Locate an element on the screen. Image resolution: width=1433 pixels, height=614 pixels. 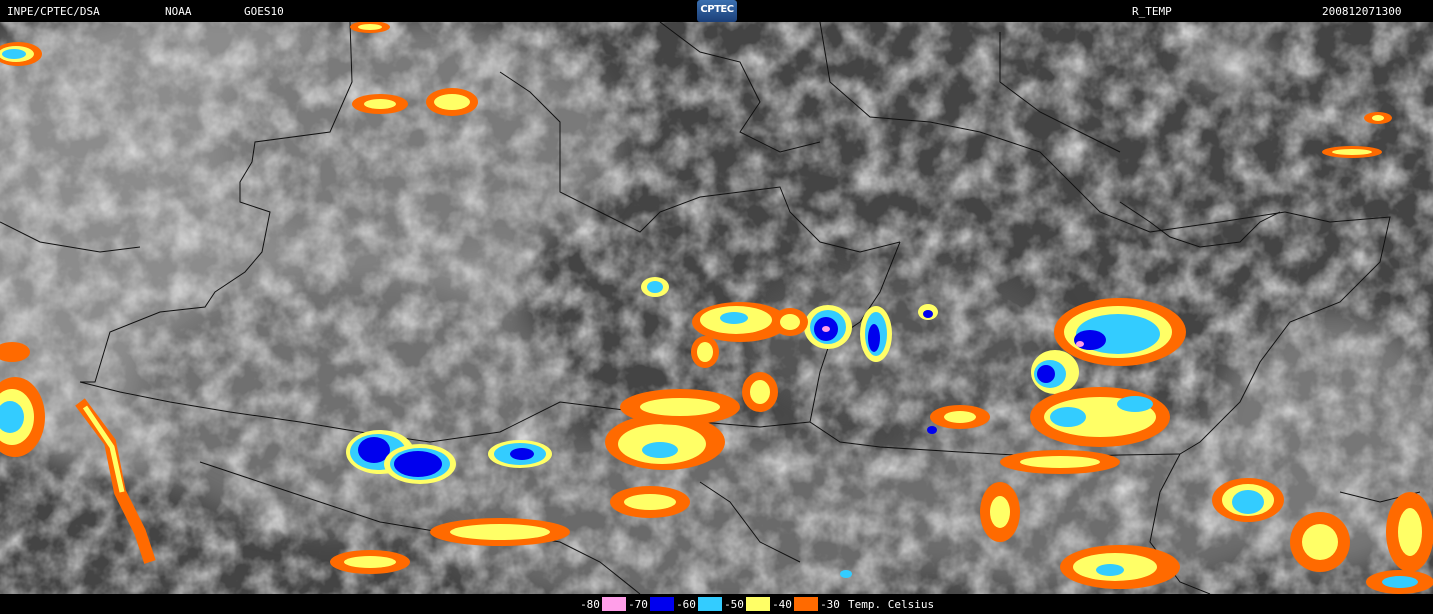
legend-label-3: -60 is located at coordinates (686, 604).